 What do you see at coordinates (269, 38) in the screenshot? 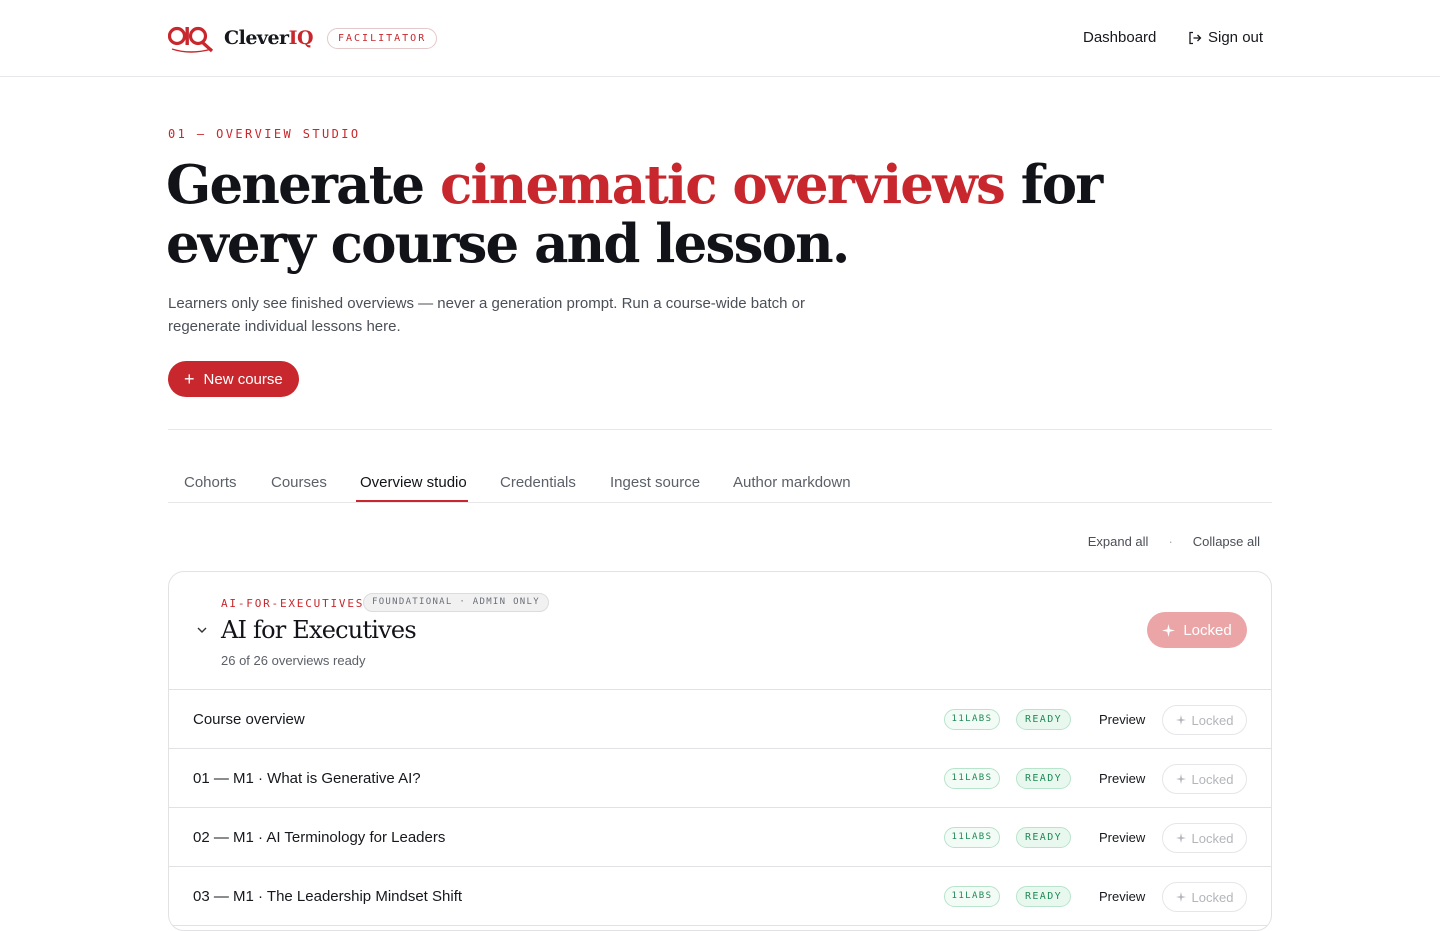
I see `brand-name: CleverIQ` at bounding box center [269, 38].